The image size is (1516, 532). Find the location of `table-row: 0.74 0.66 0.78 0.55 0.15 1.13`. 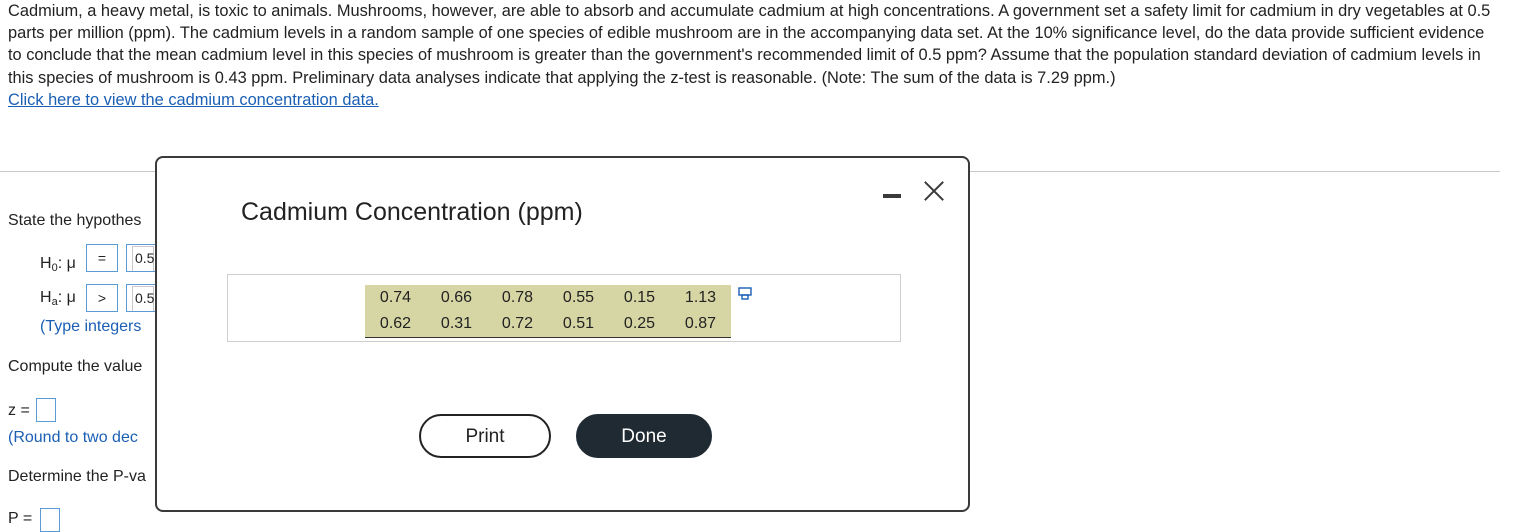

table-row: 0.74 0.66 0.78 0.55 0.15 1.13 is located at coordinates (548, 298).